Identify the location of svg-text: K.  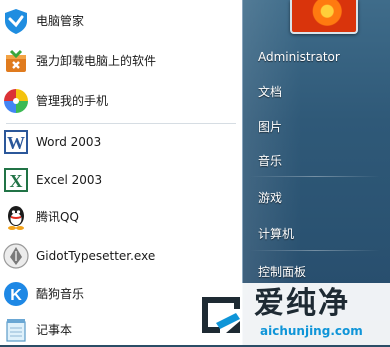
(16, 295).